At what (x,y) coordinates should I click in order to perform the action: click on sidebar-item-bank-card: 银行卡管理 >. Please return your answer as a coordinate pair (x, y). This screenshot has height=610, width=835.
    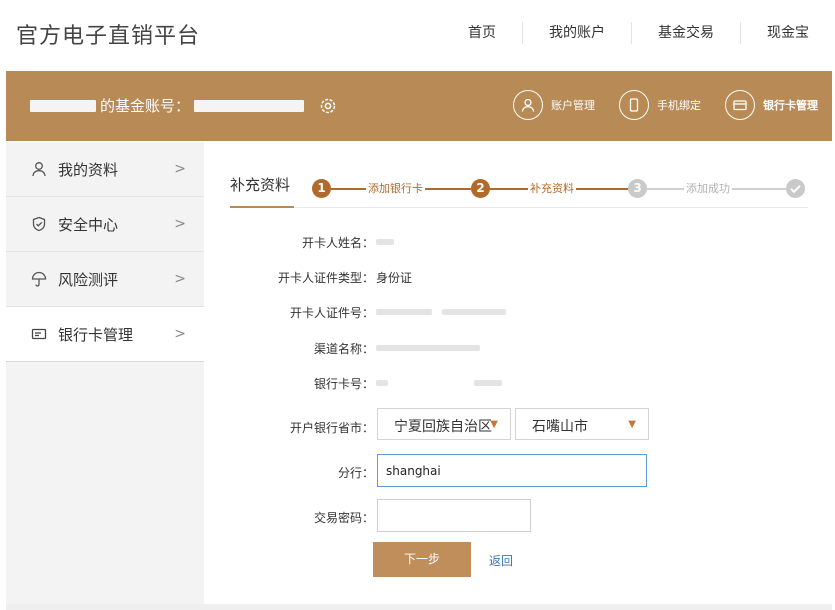
    Looking at the image, I should click on (105, 334).